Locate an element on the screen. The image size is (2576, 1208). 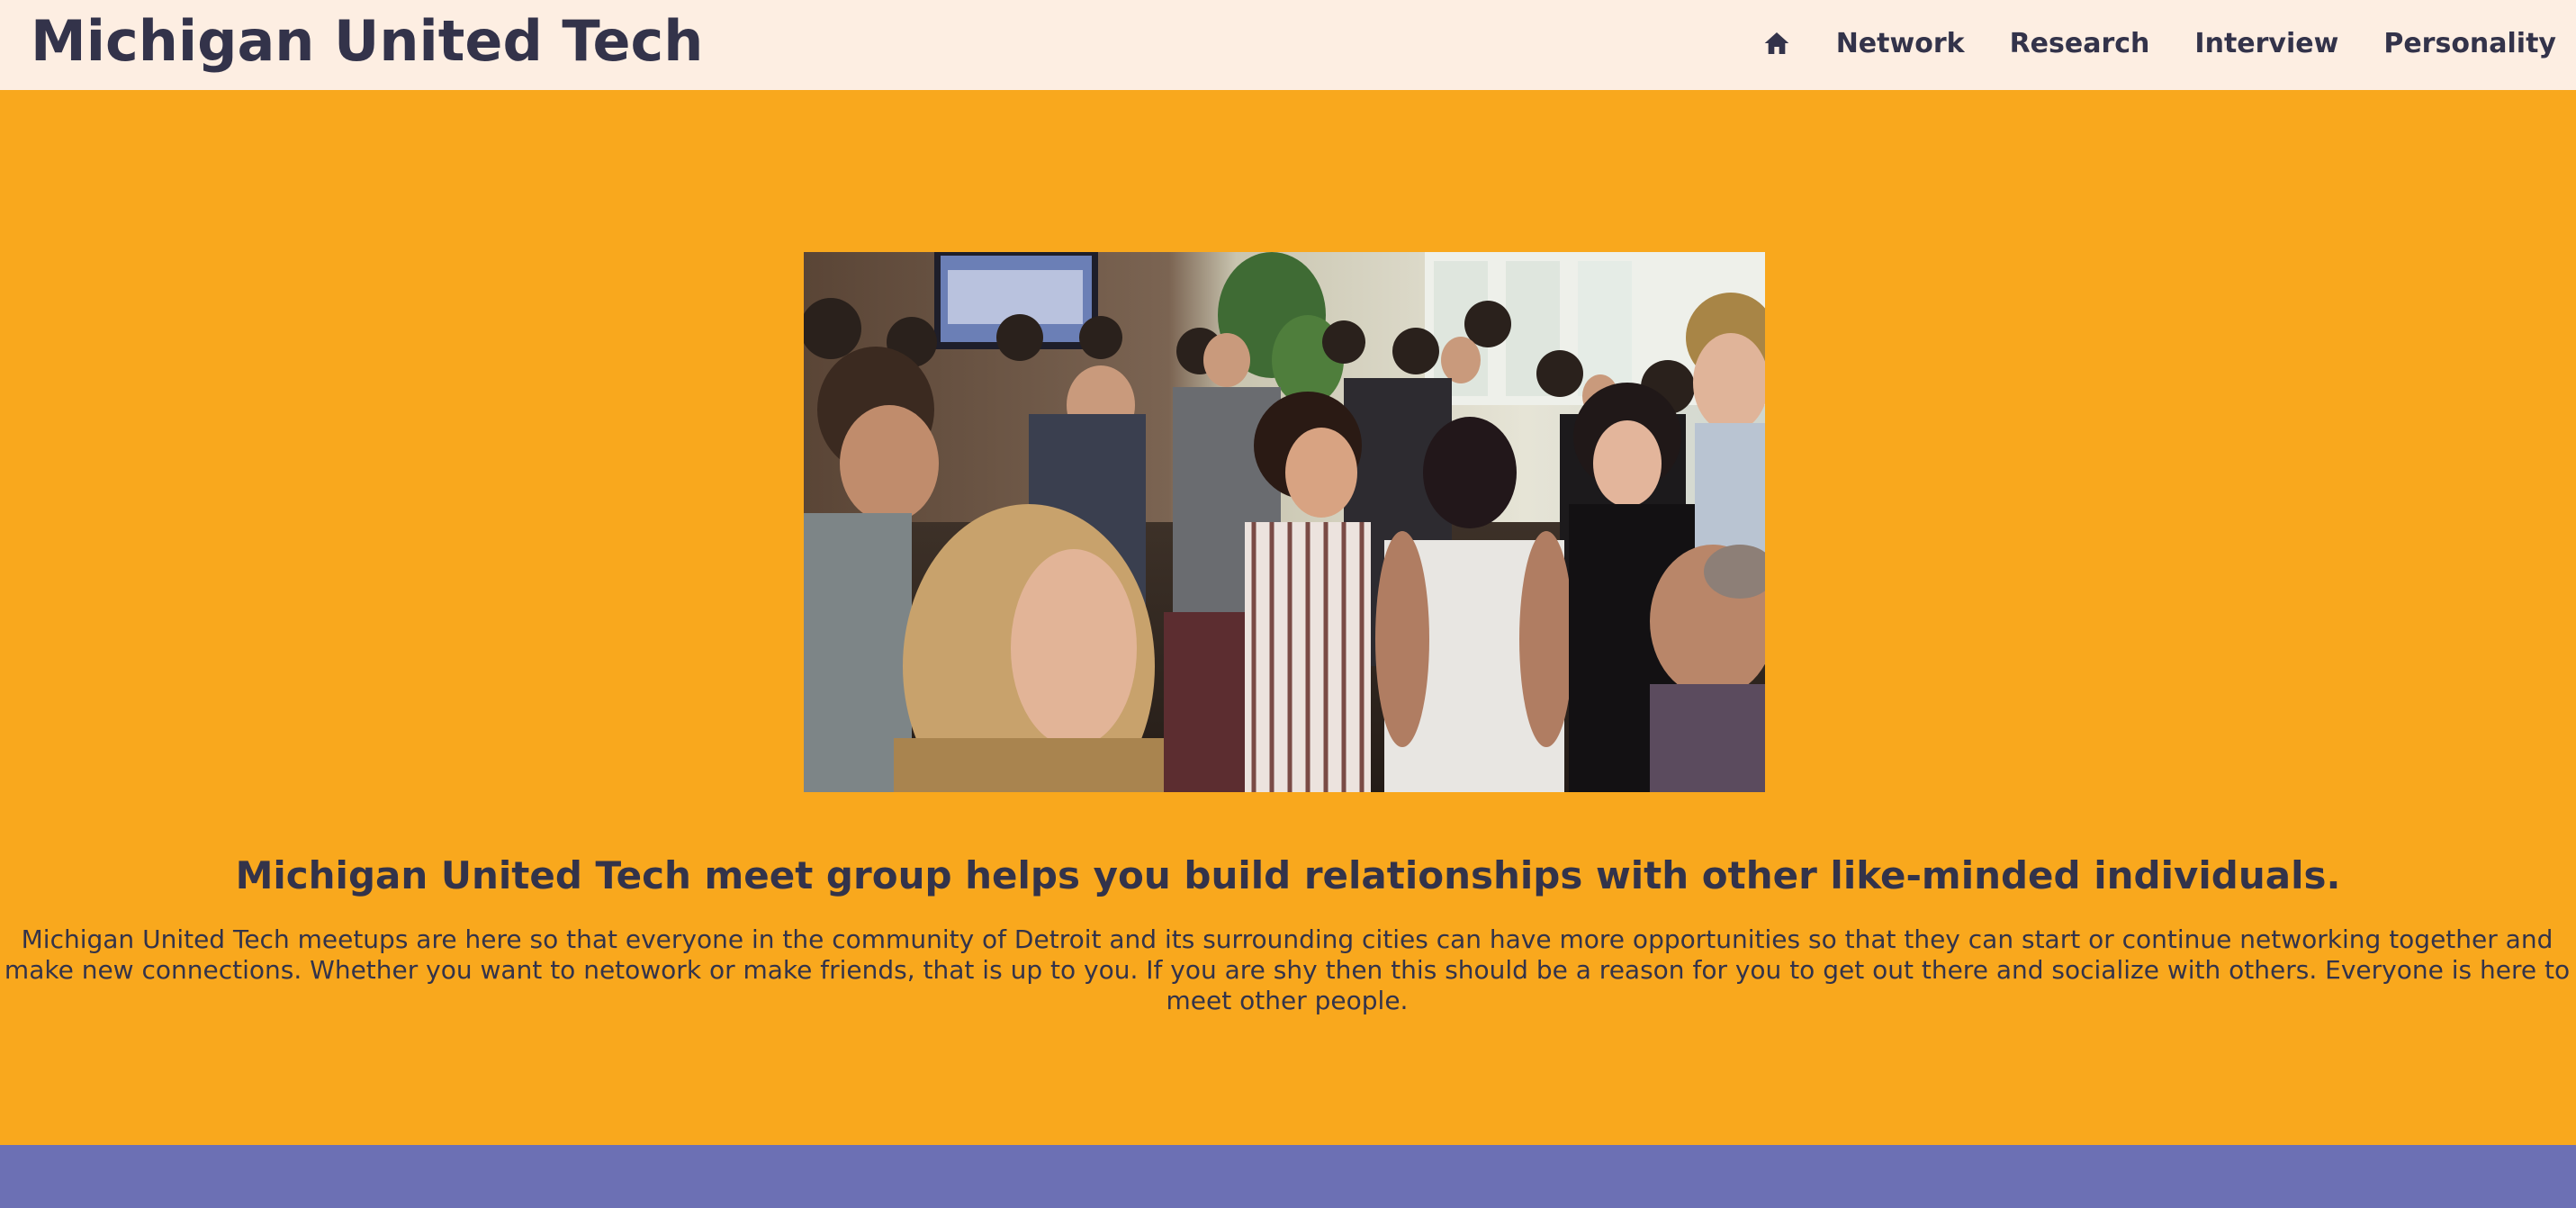
nav-link-interview: Interview is located at coordinates (2266, 43).